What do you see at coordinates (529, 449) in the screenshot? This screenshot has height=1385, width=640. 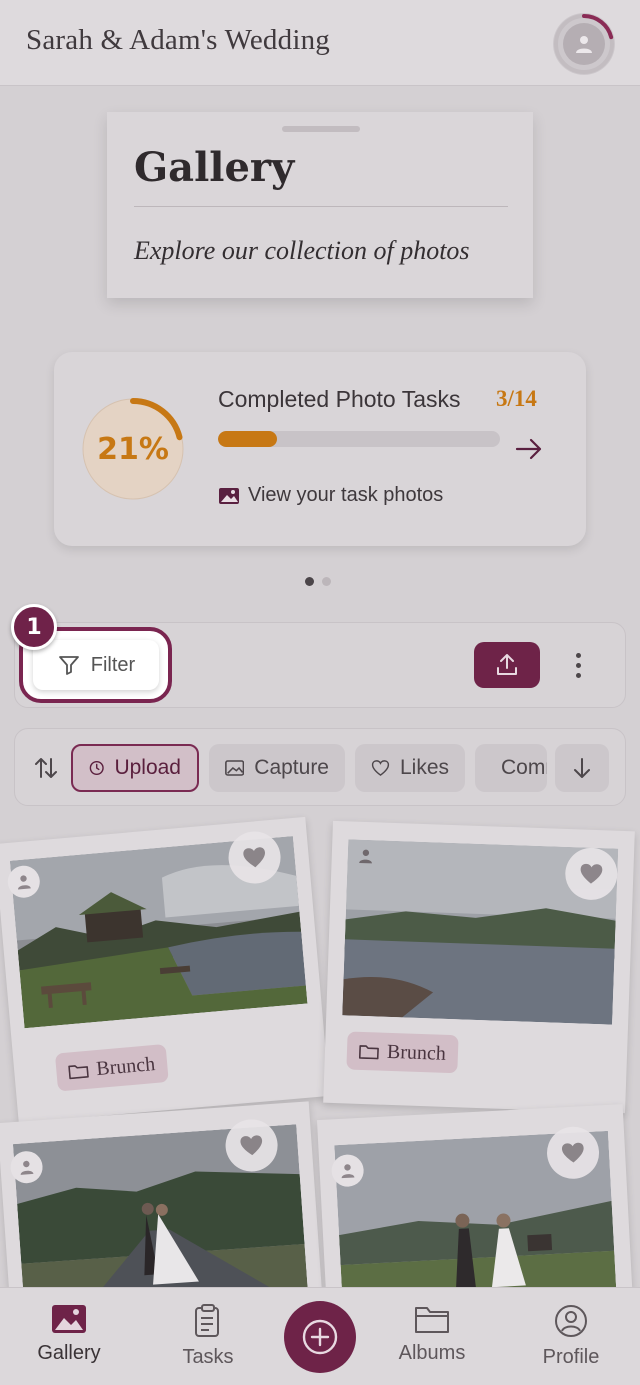 I see `arrow-right-icon` at bounding box center [529, 449].